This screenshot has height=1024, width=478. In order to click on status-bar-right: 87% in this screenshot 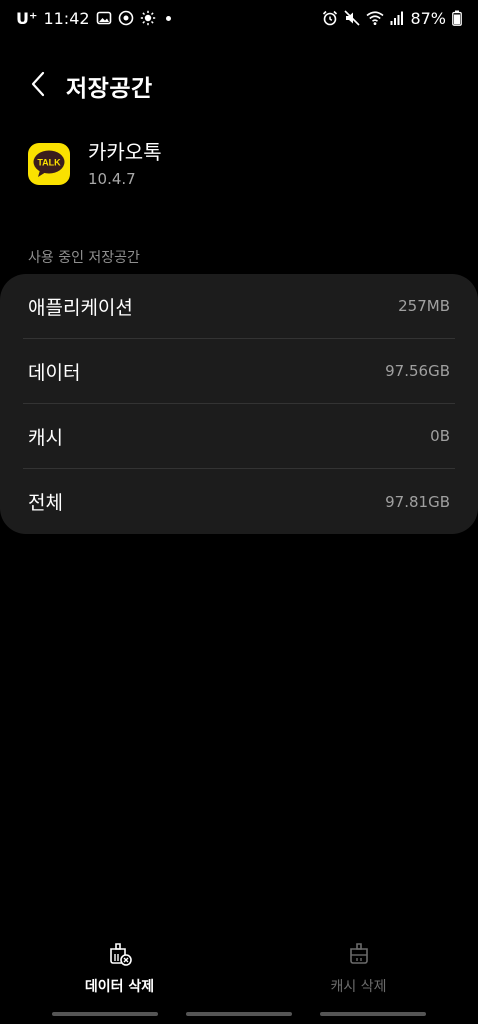, I will do `click(392, 18)`.